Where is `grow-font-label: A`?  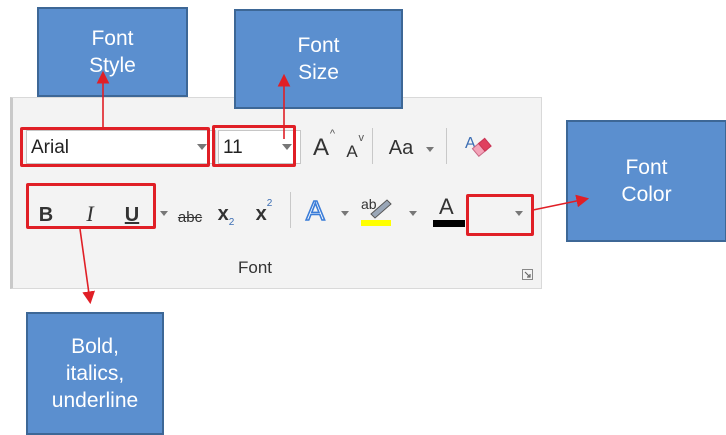
grow-font-label: A is located at coordinates (320, 147).